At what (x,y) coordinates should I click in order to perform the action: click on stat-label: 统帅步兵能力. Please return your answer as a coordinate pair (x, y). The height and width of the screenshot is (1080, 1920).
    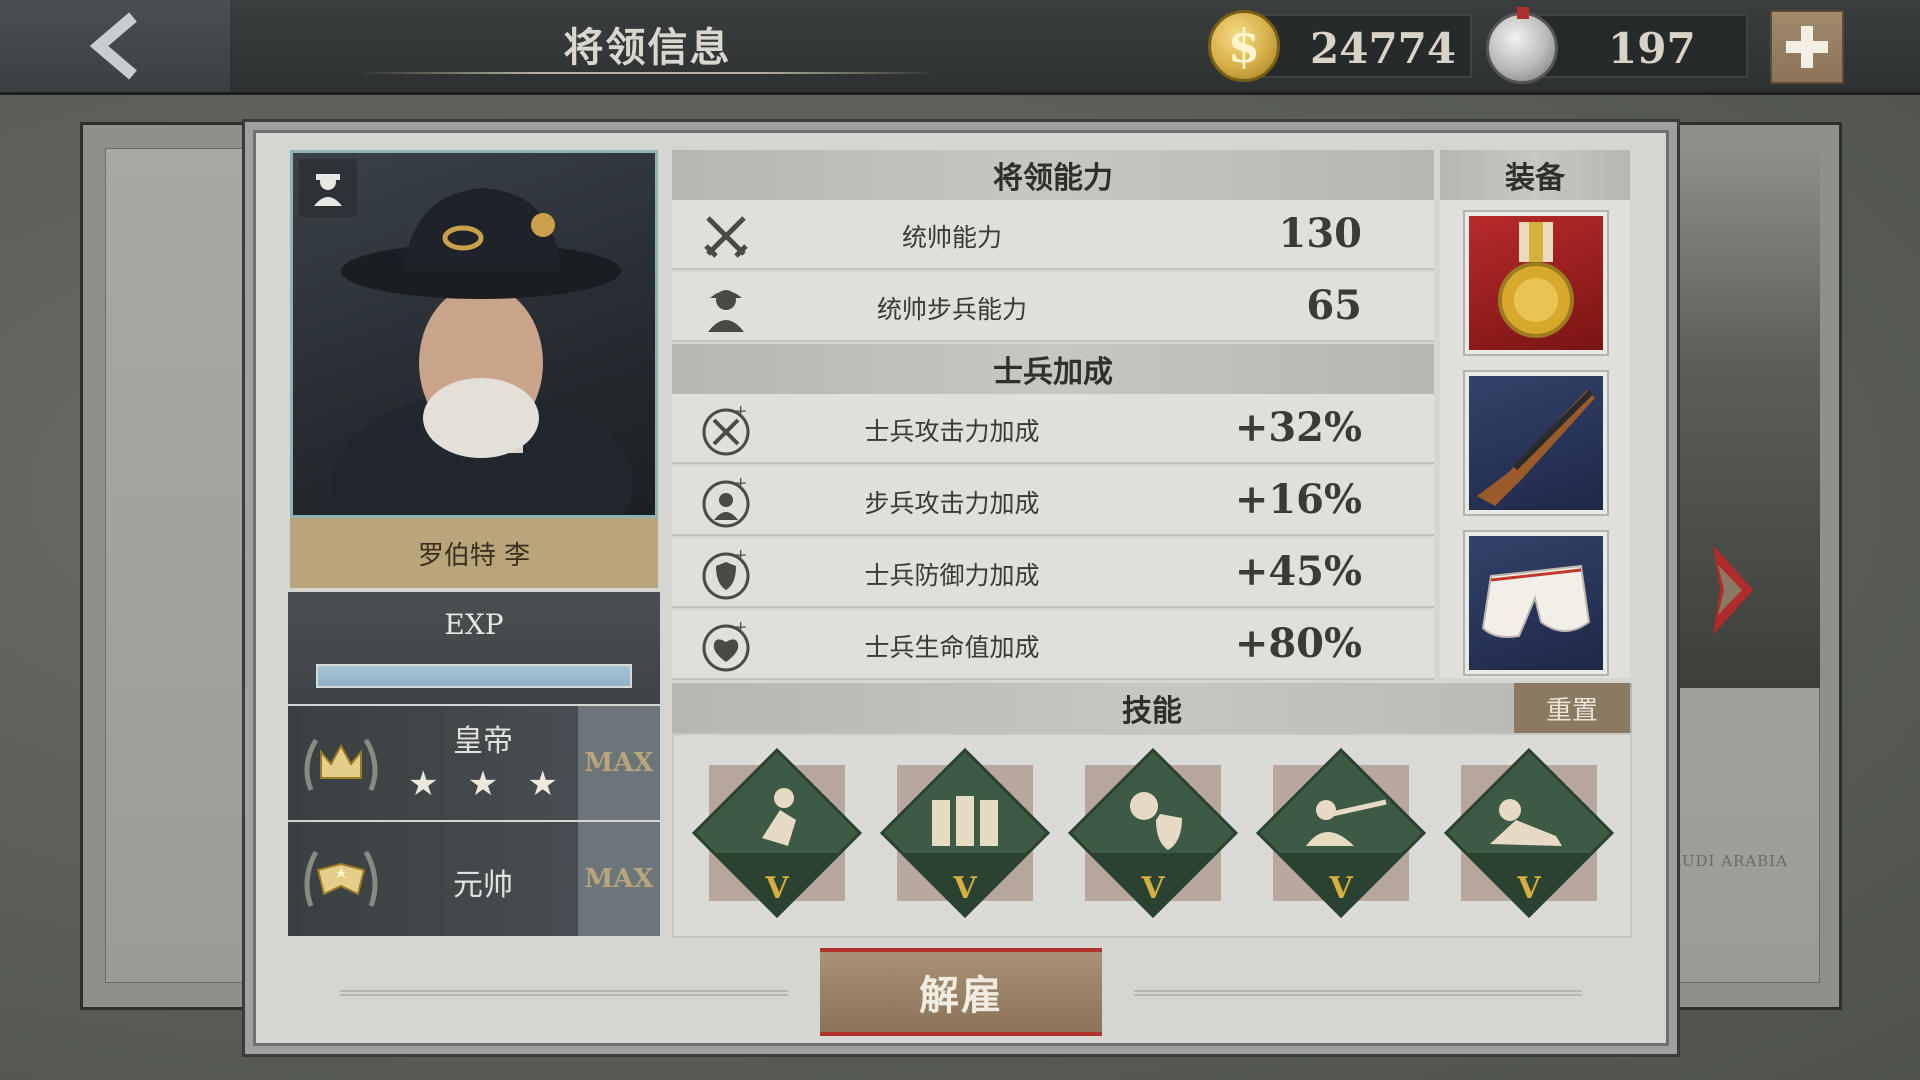
    Looking at the image, I should click on (951, 309).